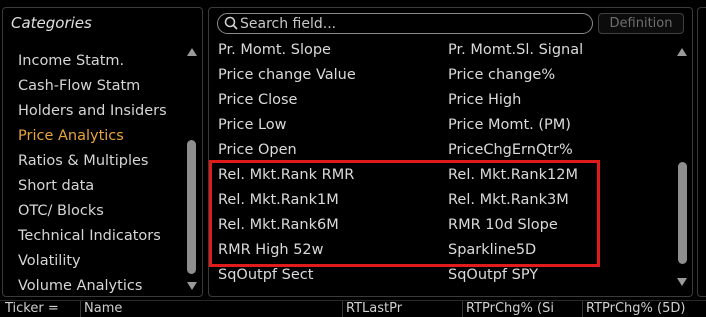  What do you see at coordinates (257, 100) in the screenshot?
I see `field-item: Price Close` at bounding box center [257, 100].